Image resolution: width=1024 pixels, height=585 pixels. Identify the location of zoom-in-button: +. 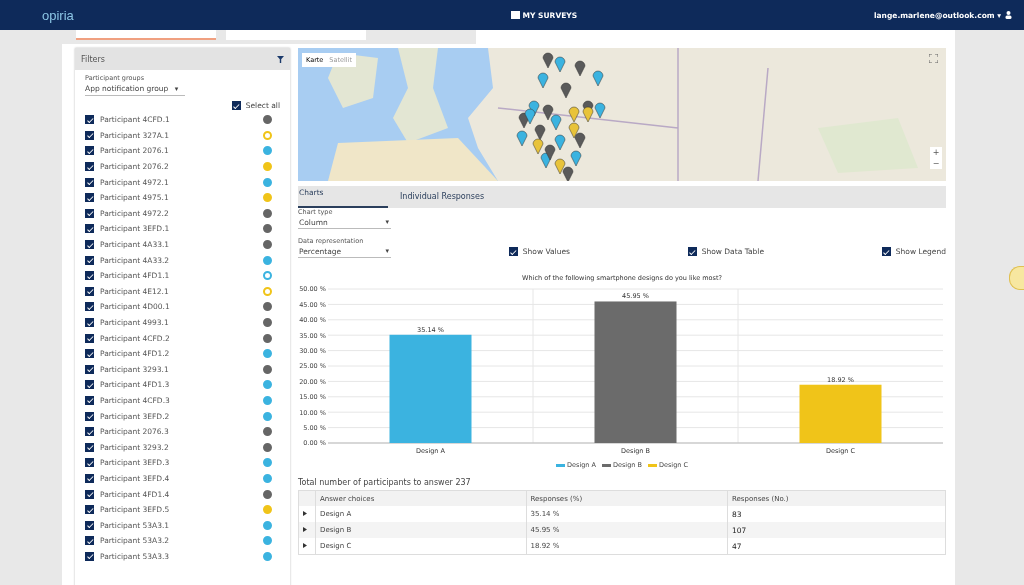
(936, 152).